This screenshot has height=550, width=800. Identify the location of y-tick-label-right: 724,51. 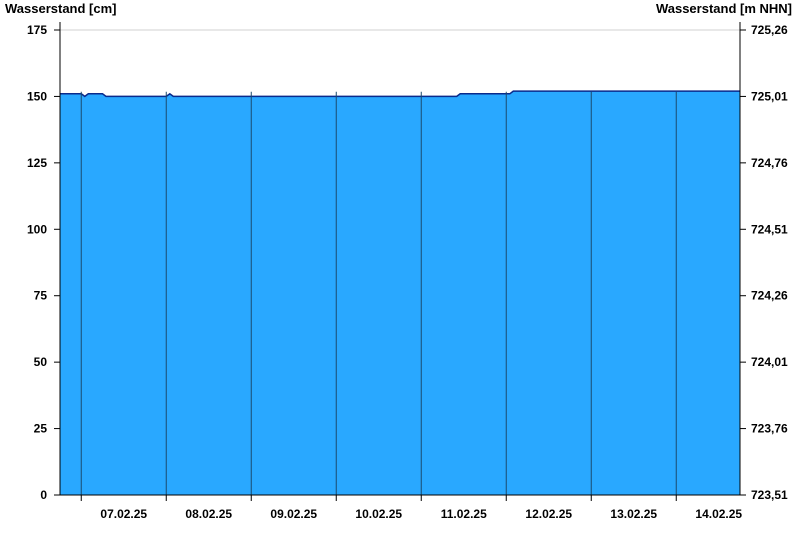
(769, 229).